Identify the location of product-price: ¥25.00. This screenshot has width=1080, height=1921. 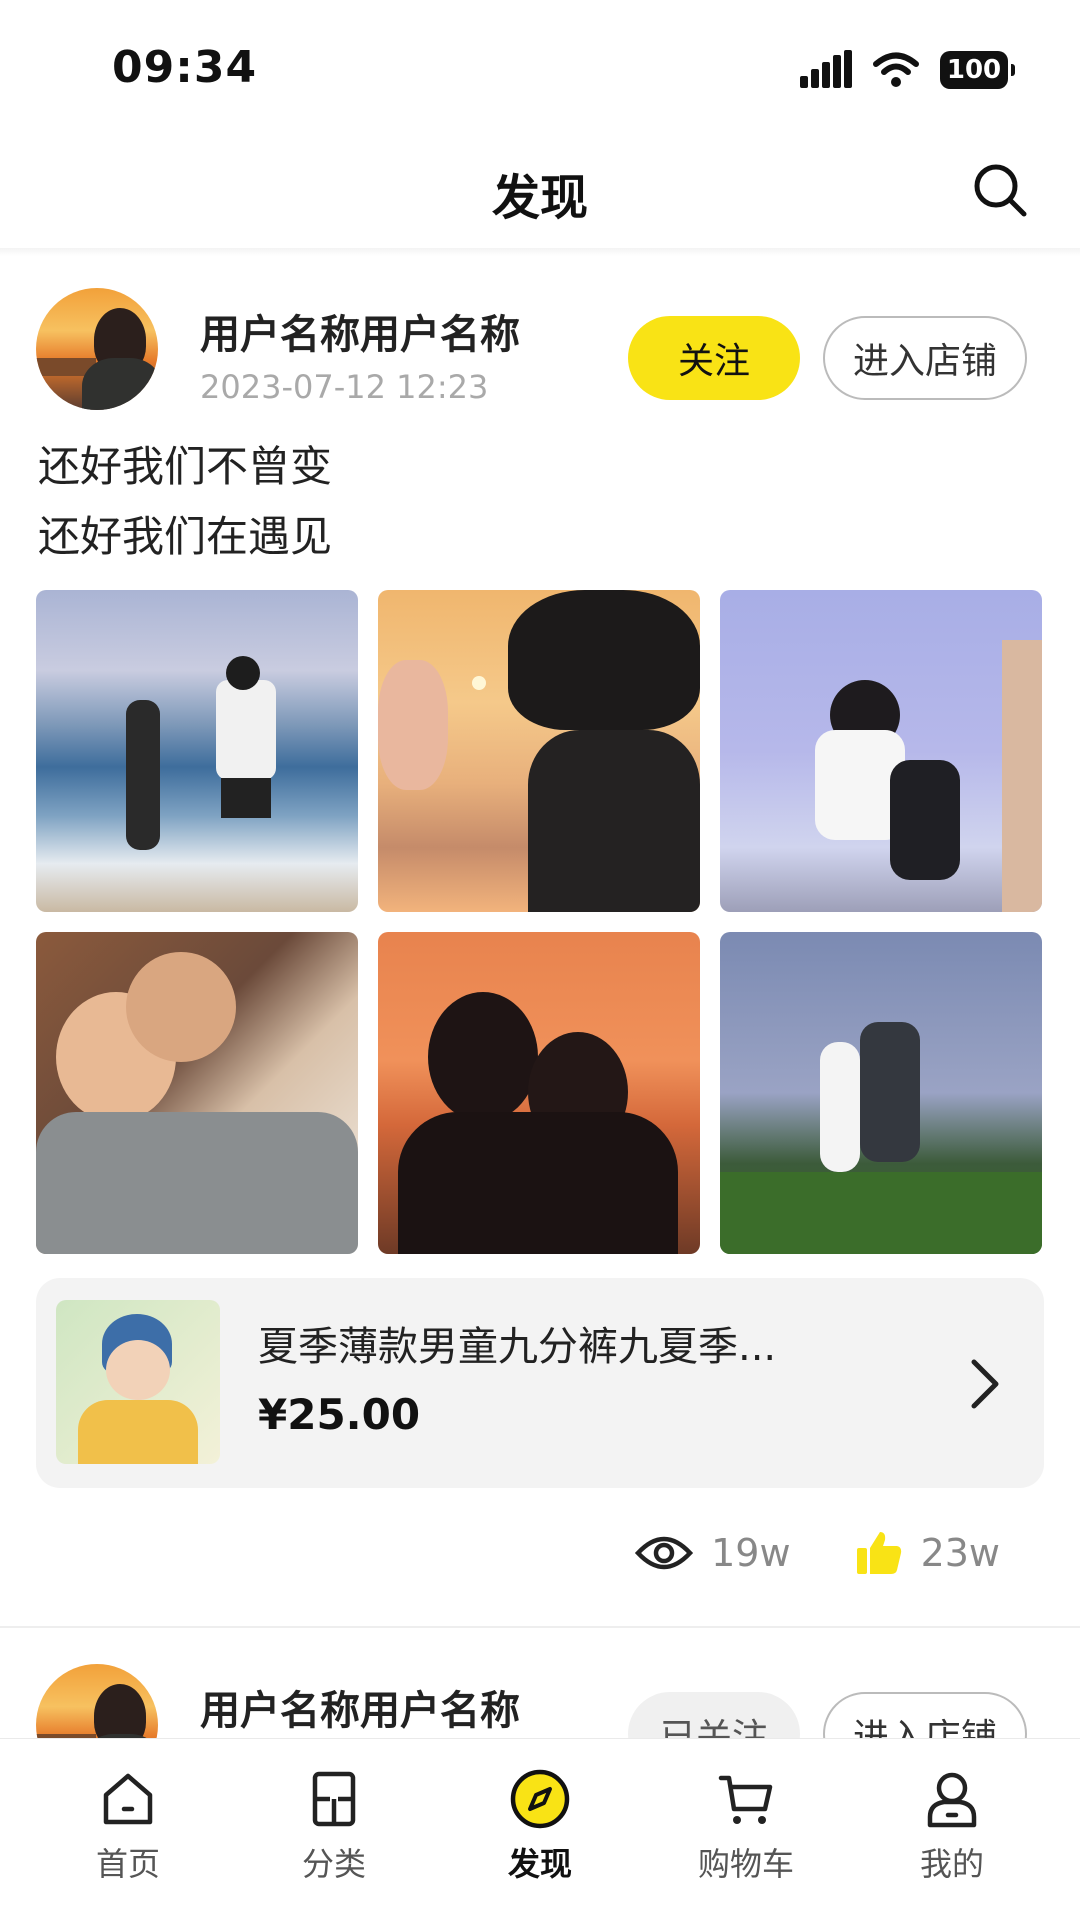
(339, 1414).